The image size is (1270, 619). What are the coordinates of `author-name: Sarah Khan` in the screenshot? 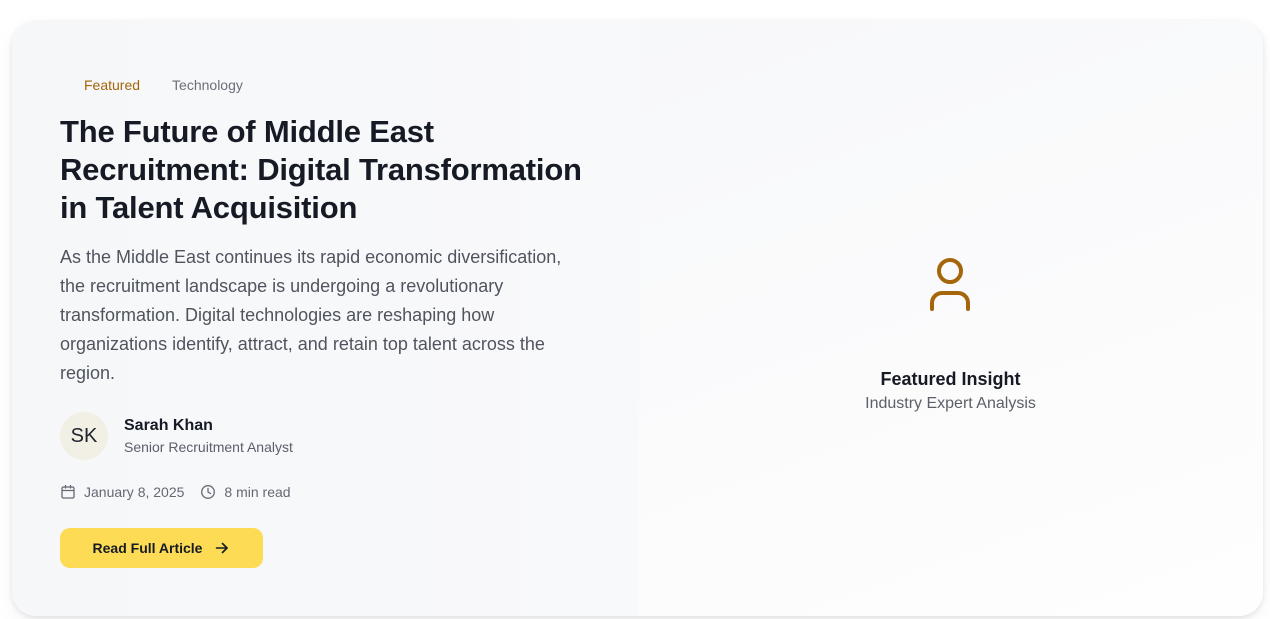 It's located at (168, 425).